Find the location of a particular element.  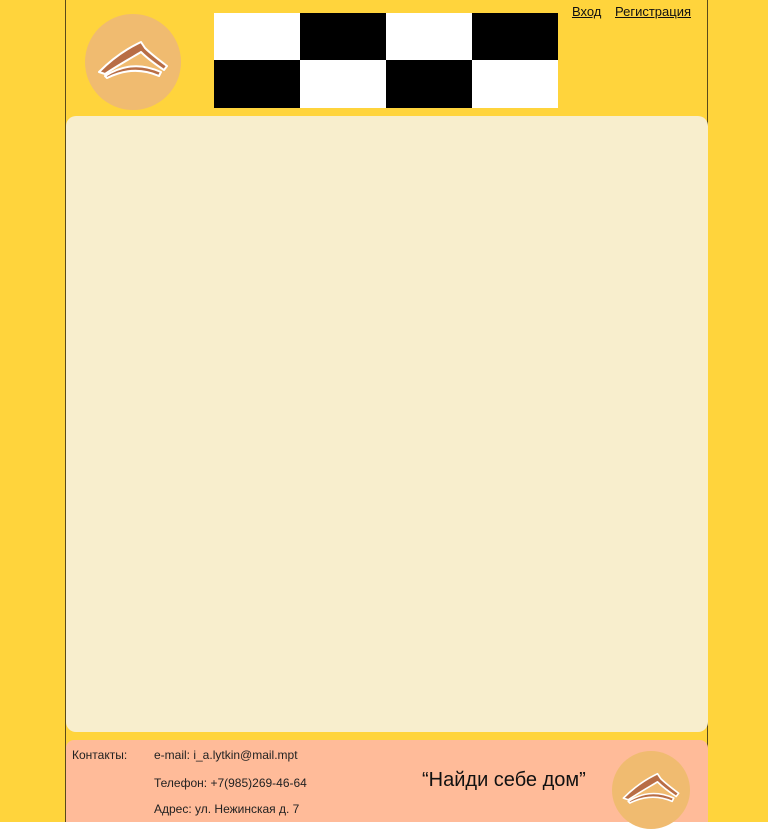

contact-email: e-mail: i_a.lytkin@mail.mpt is located at coordinates (226, 755).